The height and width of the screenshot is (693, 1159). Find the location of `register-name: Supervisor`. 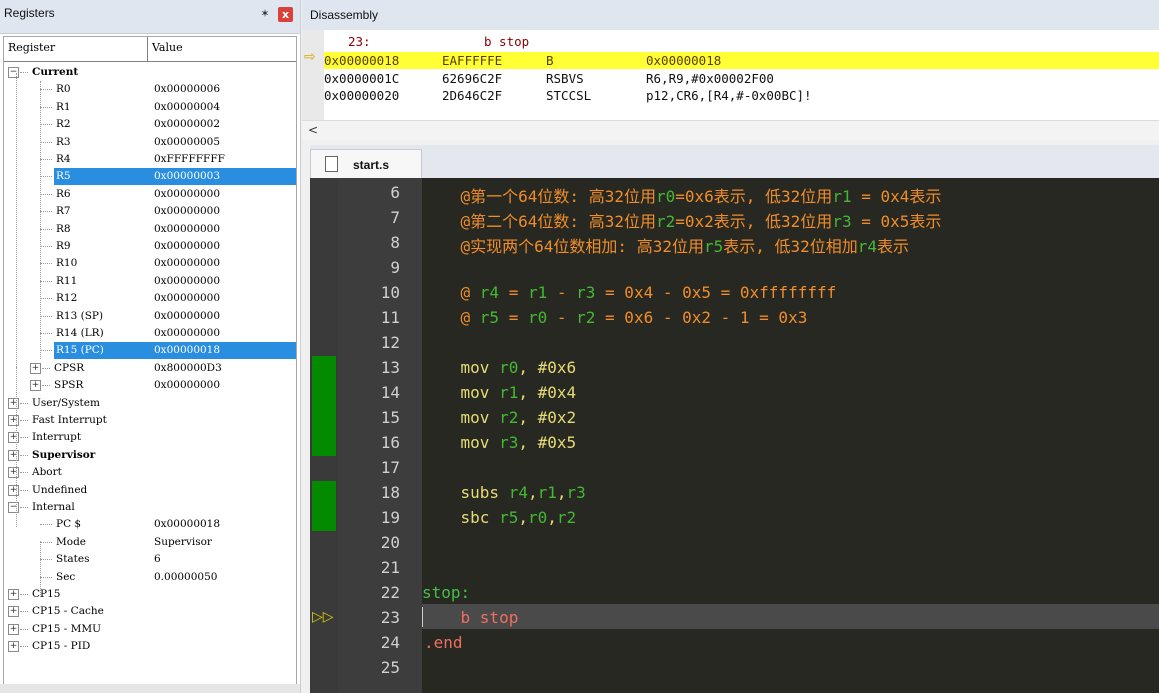

register-name: Supervisor is located at coordinates (64, 454).